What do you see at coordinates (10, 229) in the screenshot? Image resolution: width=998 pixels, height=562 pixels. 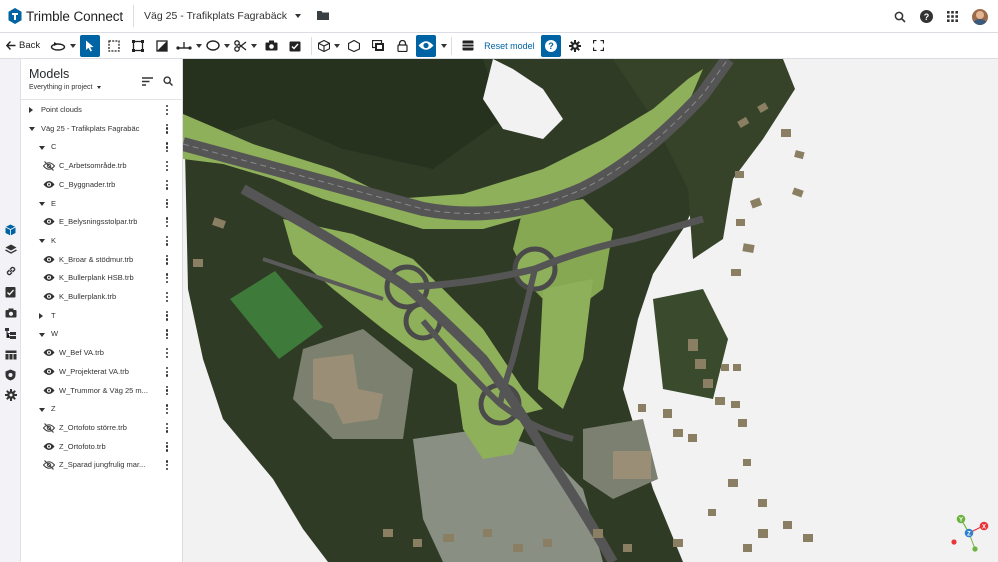 I see `model-cube-icon` at bounding box center [10, 229].